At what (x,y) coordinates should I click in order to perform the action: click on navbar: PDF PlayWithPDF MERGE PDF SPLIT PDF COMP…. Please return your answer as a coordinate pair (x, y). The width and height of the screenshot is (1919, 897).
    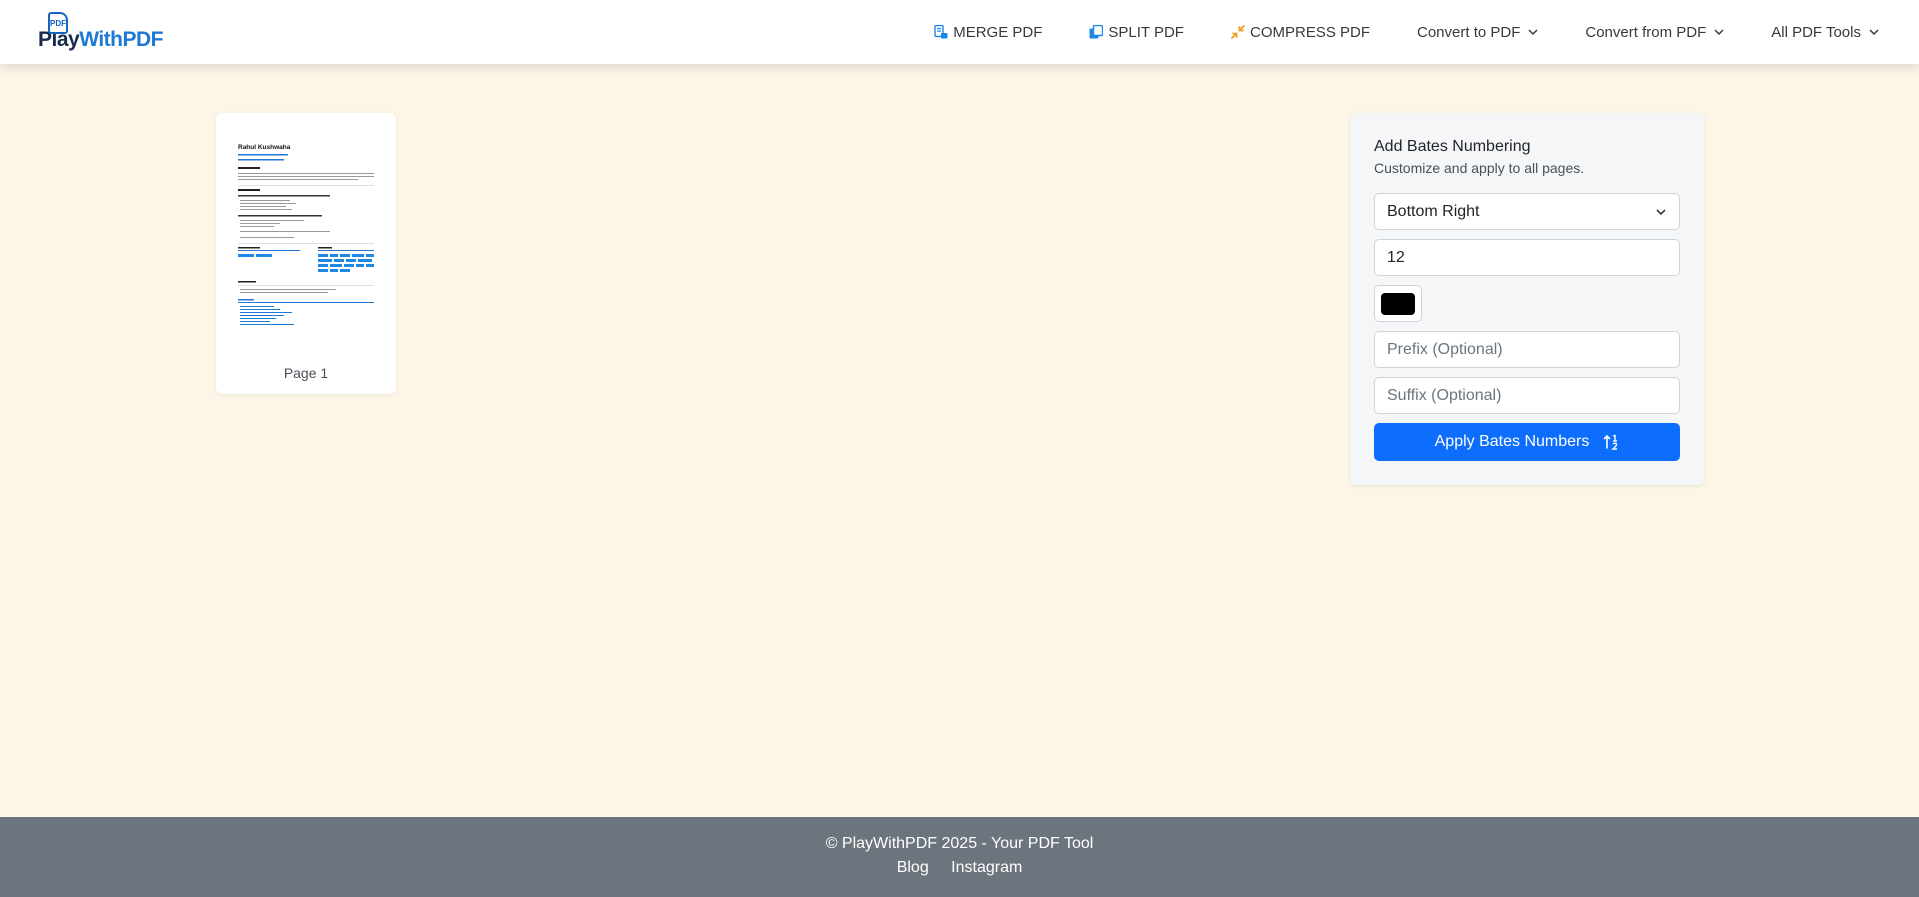
    Looking at the image, I should click on (959, 32).